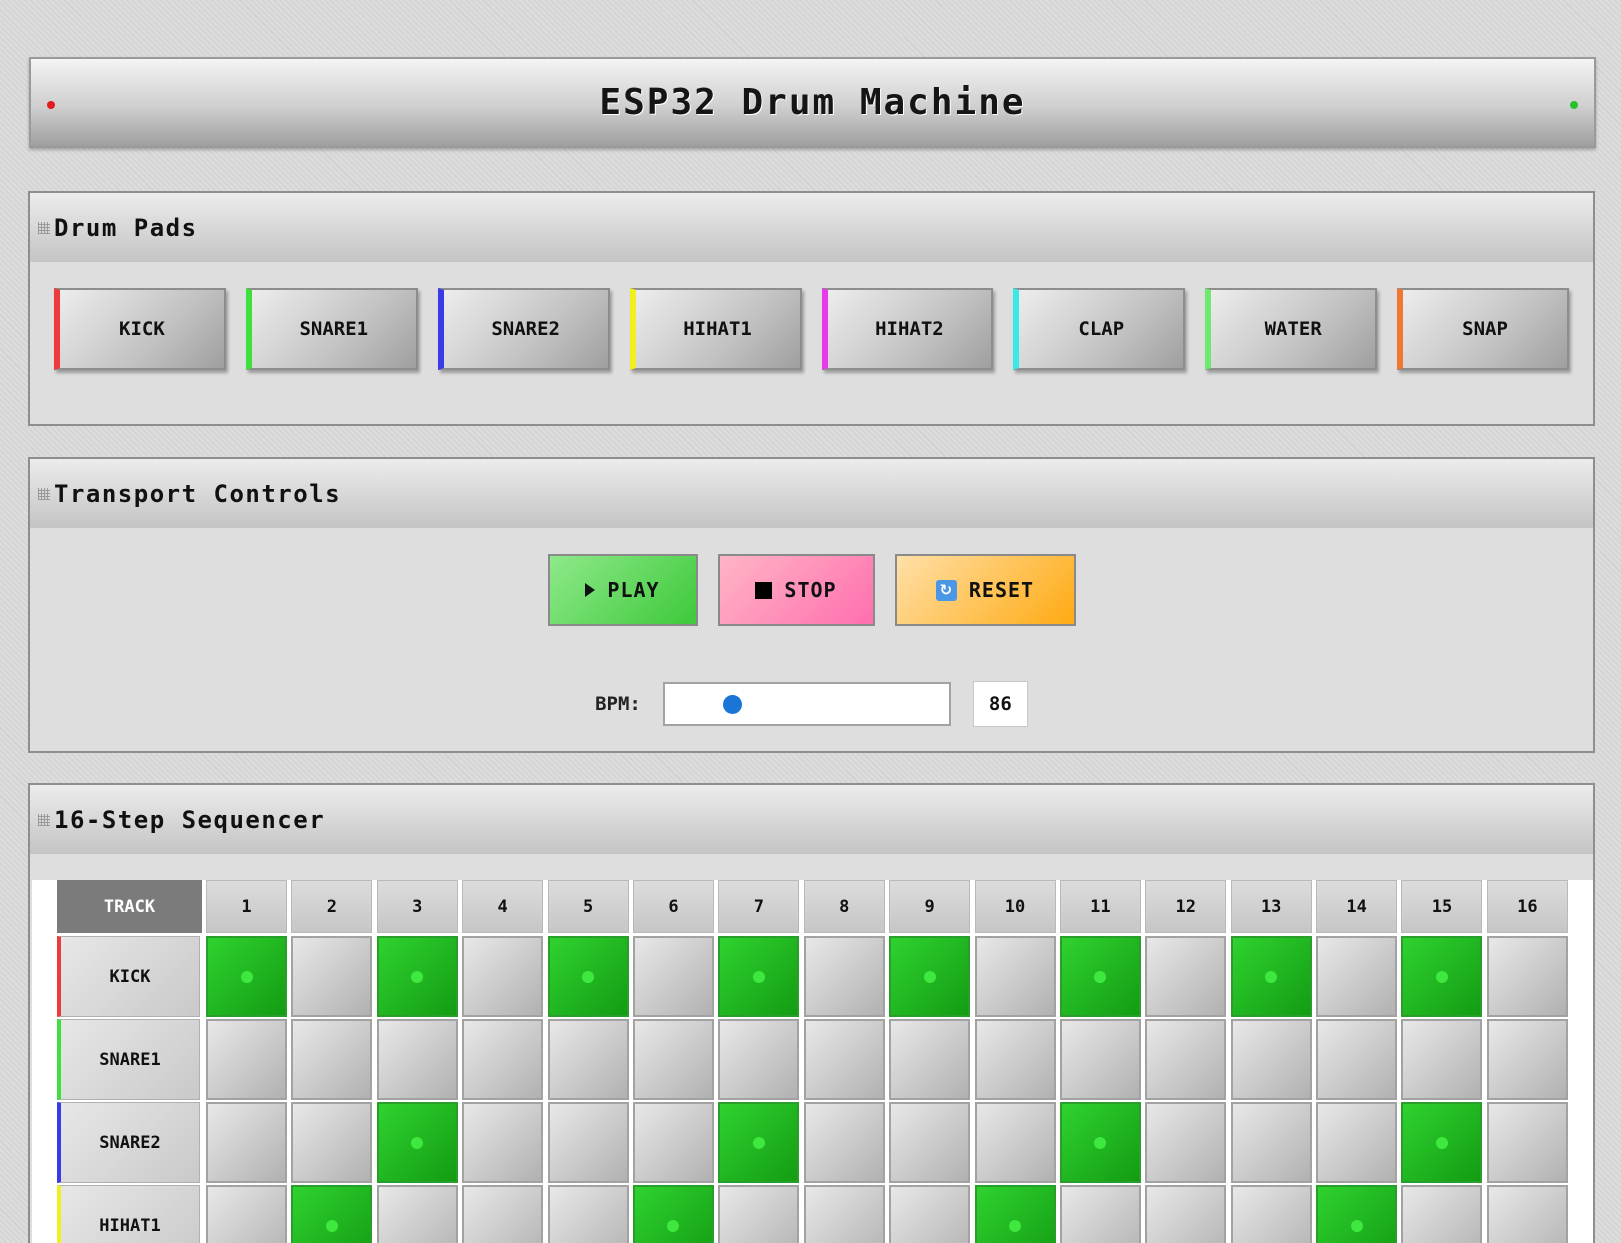 The image size is (1621, 1243). What do you see at coordinates (764, 590) in the screenshot?
I see `stop-square-icon` at bounding box center [764, 590].